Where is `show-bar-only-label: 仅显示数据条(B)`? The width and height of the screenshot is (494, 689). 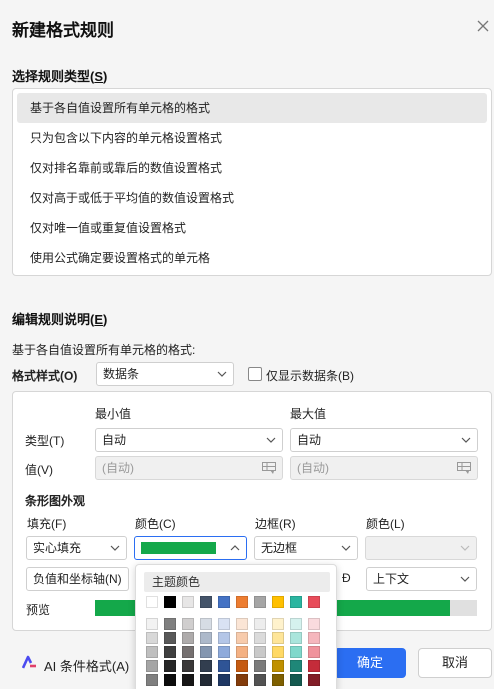
show-bar-only-label: 仅显示数据条(B) is located at coordinates (310, 376).